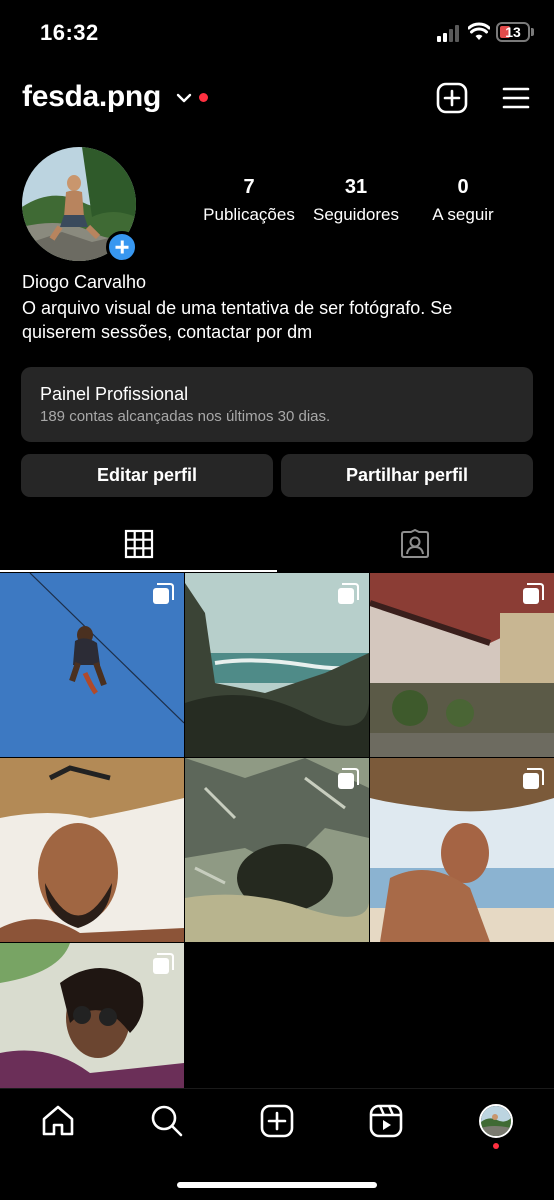  Describe the element at coordinates (184, 98) in the screenshot. I see `chevron-down-icon` at that location.